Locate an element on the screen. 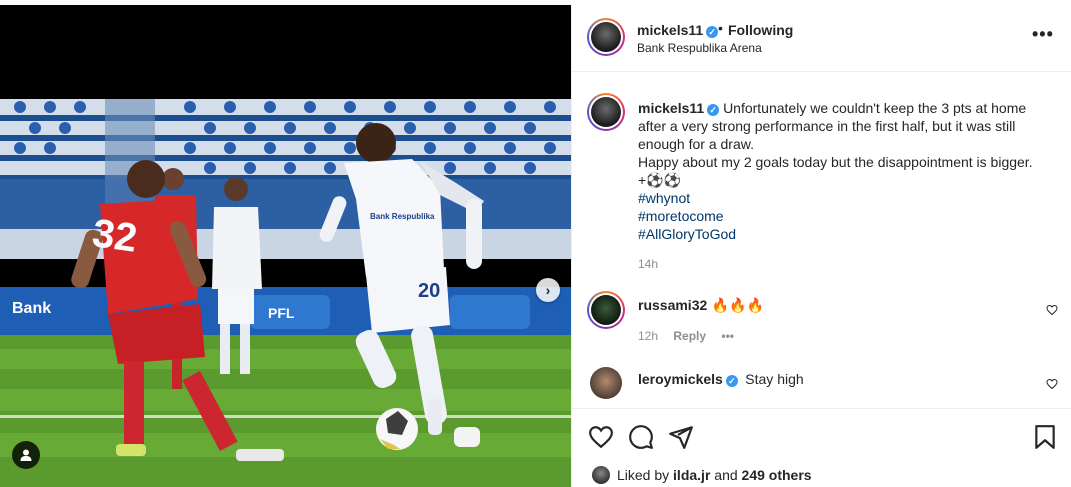  liker-username: ilda.jr is located at coordinates (691, 475).